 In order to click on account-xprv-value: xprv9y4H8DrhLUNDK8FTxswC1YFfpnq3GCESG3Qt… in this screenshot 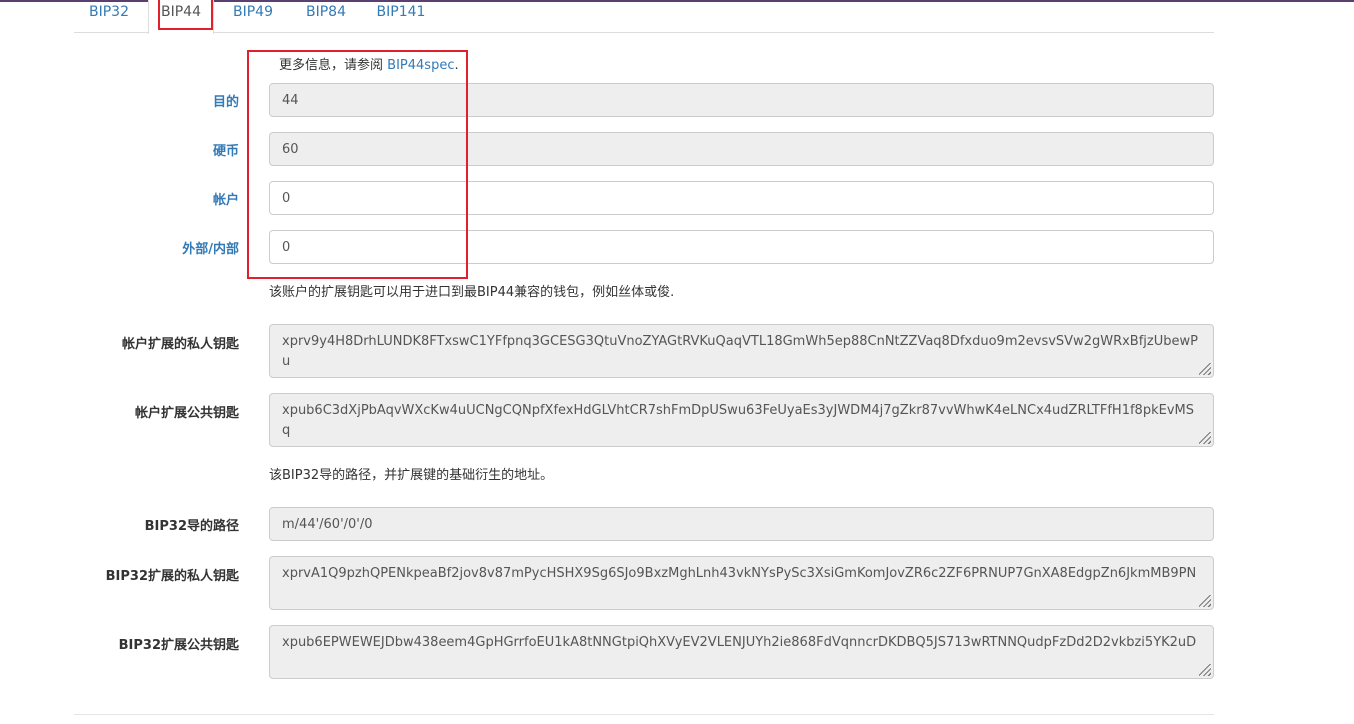, I will do `click(740, 351)`.